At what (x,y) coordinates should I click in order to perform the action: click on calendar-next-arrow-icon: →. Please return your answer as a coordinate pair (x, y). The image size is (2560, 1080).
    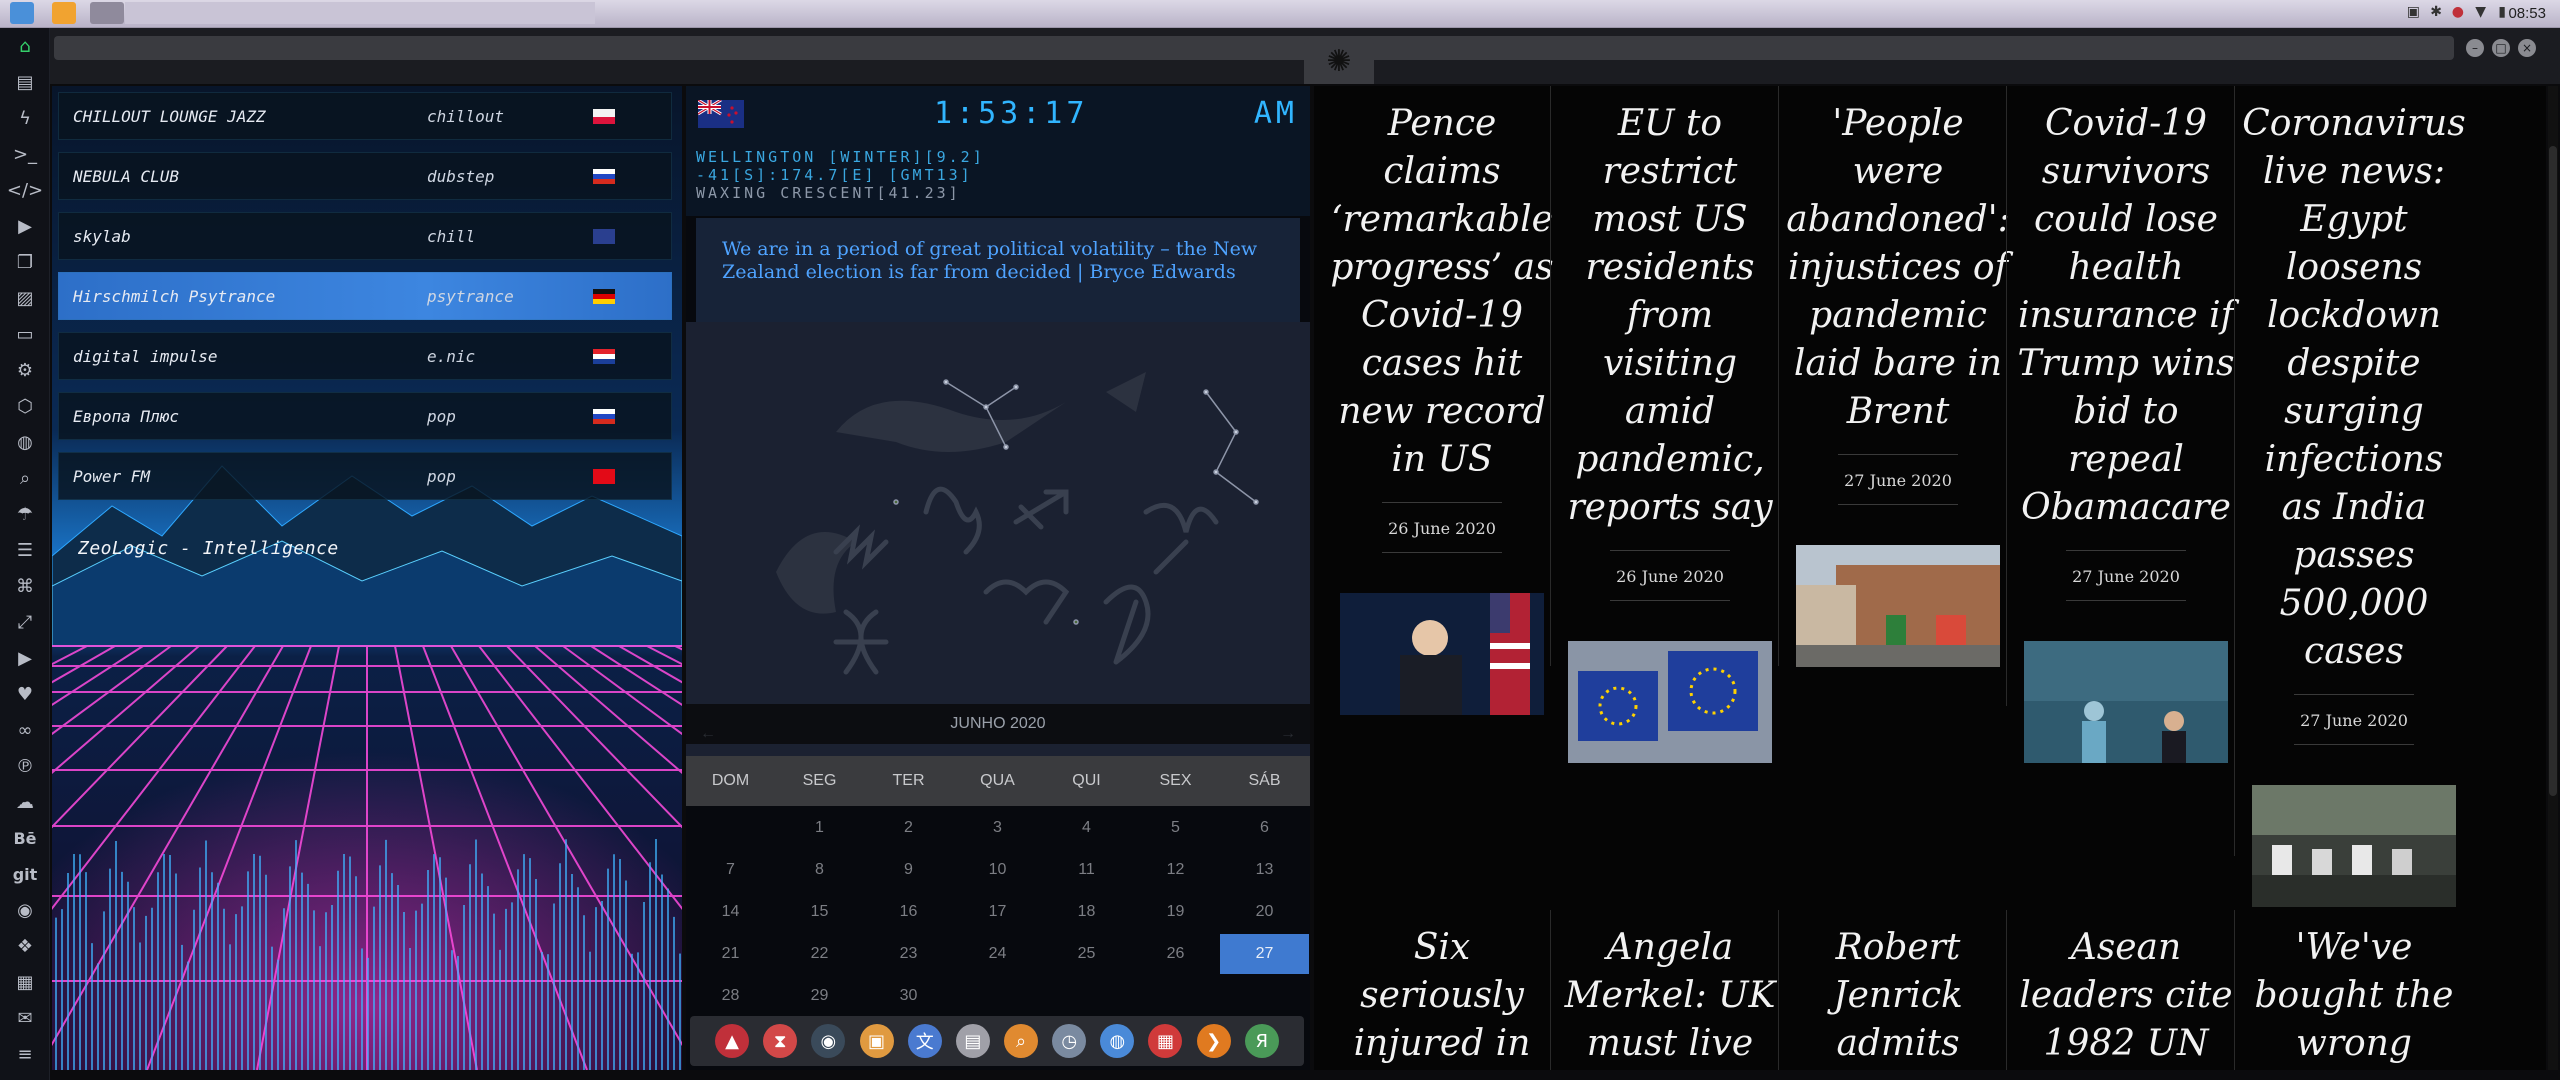
    Looking at the image, I should click on (1288, 734).